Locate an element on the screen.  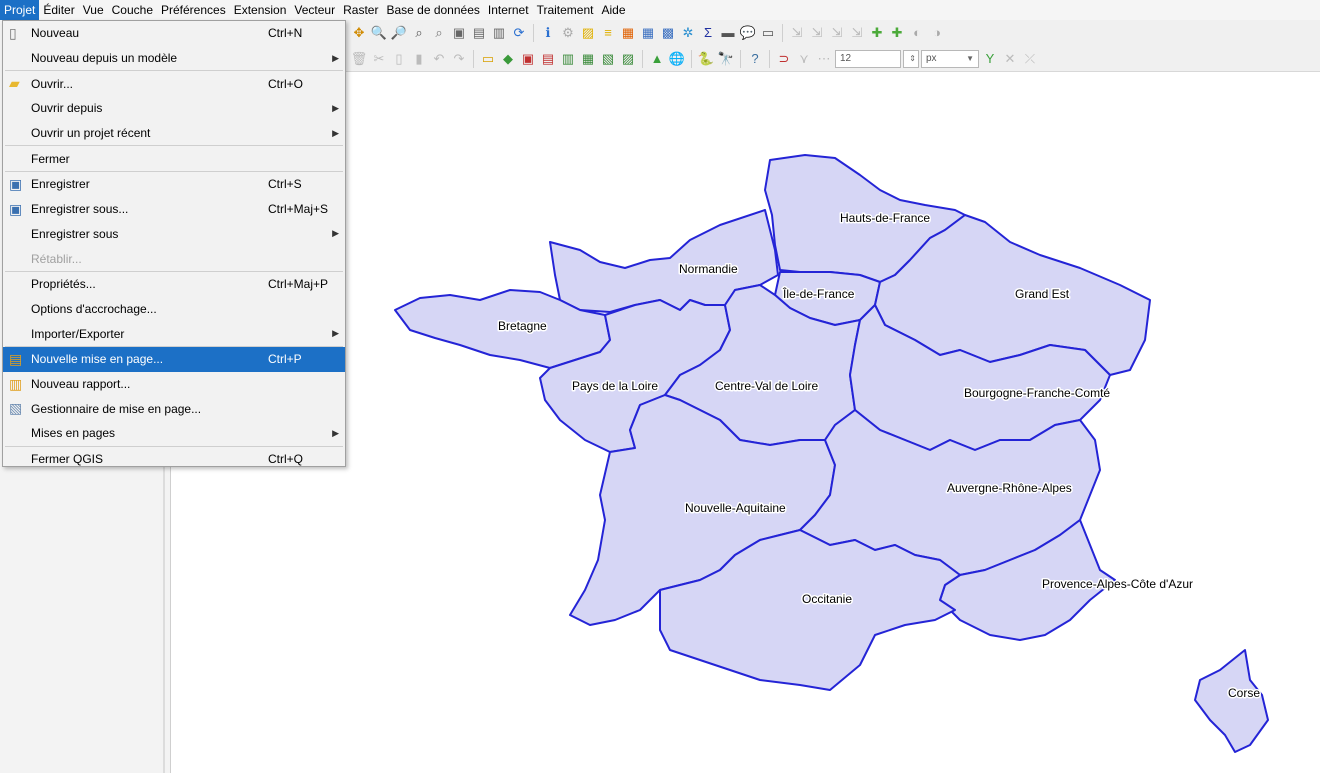
menu-item-mises-en-pages: Mises en pages ▶ is located at coordinates (174, 433).